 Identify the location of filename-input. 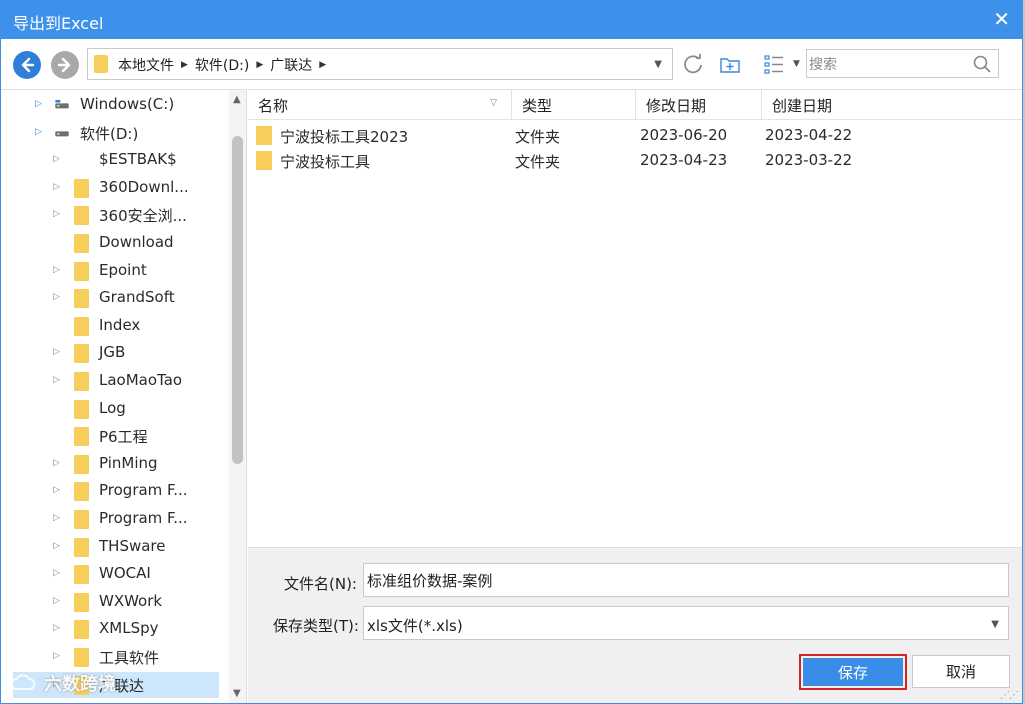
(686, 580).